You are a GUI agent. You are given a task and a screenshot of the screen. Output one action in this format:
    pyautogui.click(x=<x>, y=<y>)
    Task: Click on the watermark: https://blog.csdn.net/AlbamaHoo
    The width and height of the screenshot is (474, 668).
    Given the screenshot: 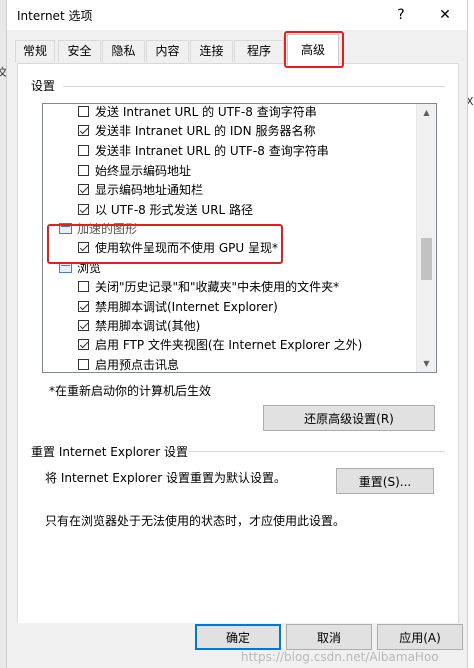 What is the action you would take?
    pyautogui.click(x=340, y=657)
    